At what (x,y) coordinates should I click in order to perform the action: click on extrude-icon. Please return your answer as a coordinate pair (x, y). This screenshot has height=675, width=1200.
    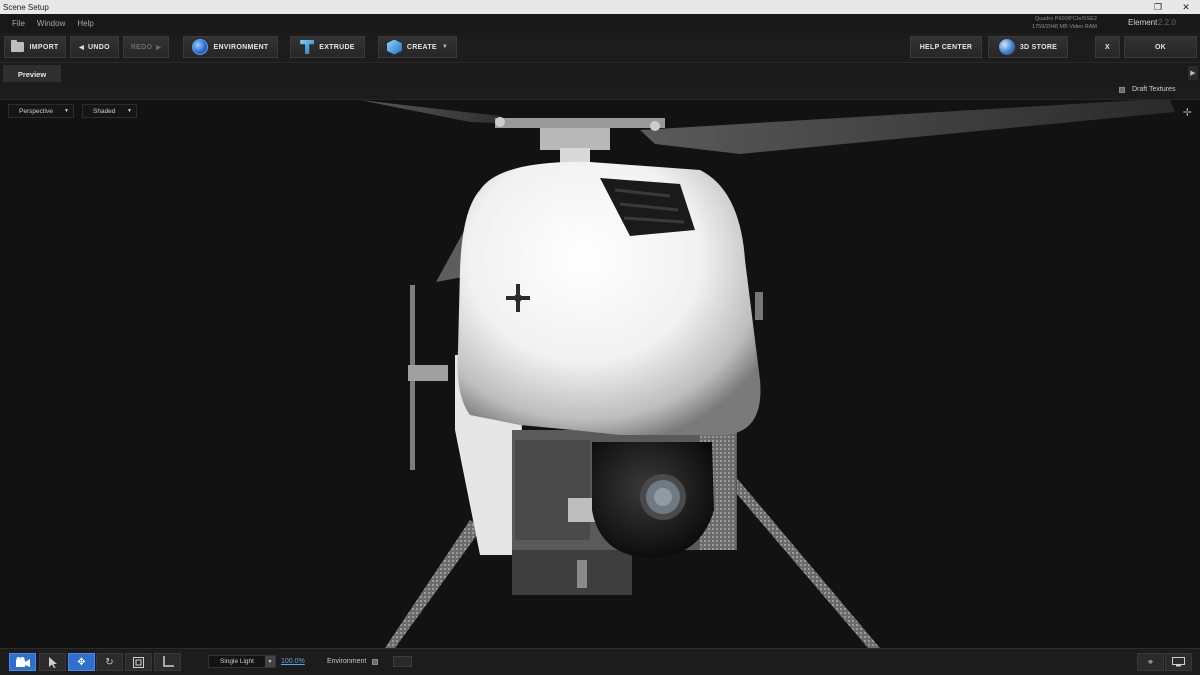
    Looking at the image, I should click on (307, 47).